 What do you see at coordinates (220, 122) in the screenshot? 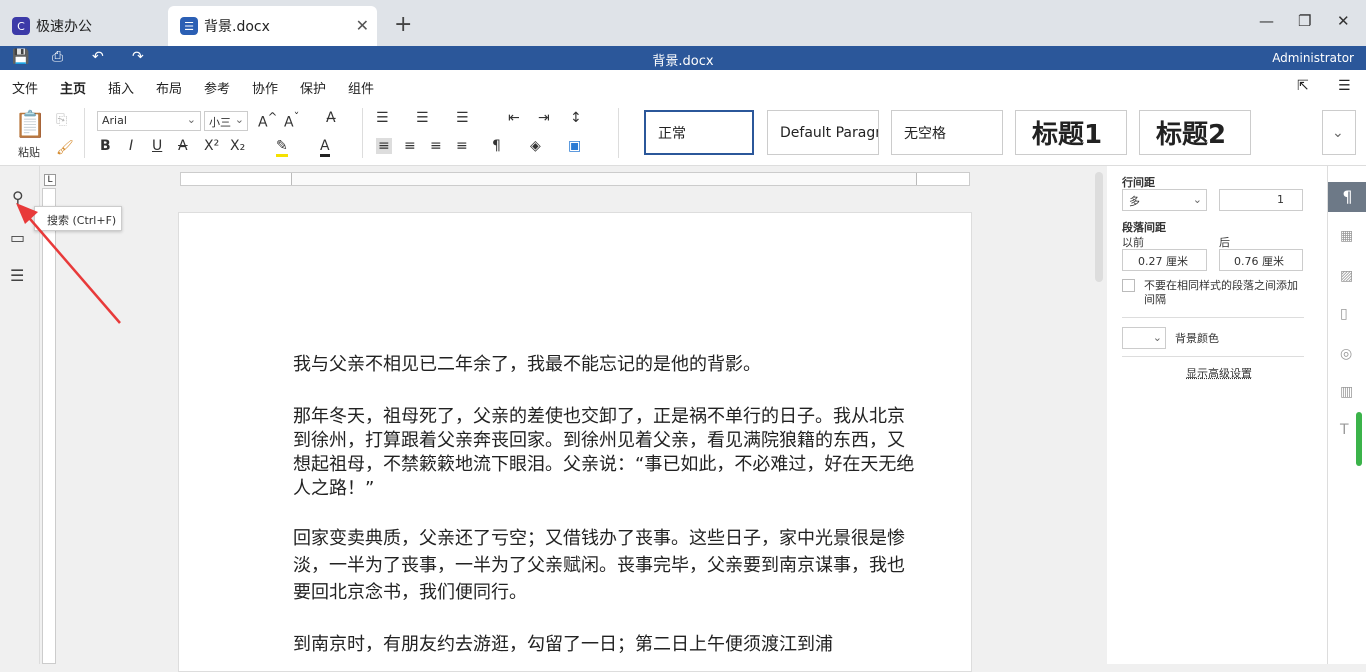
I see `font-size-value: 小三` at bounding box center [220, 122].